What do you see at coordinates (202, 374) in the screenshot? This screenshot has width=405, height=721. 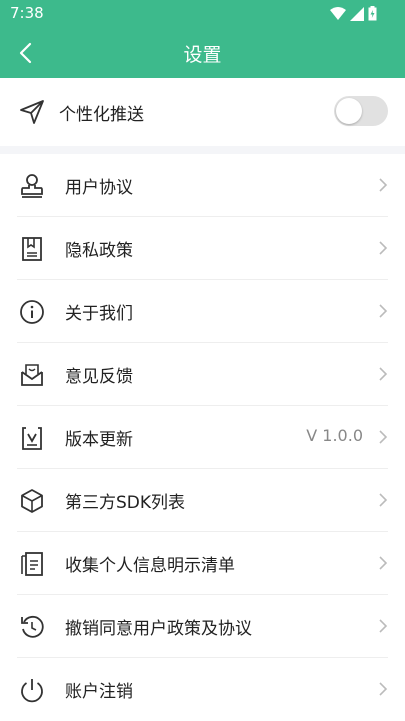 I see `list-item-feedback: 意见反馈` at bounding box center [202, 374].